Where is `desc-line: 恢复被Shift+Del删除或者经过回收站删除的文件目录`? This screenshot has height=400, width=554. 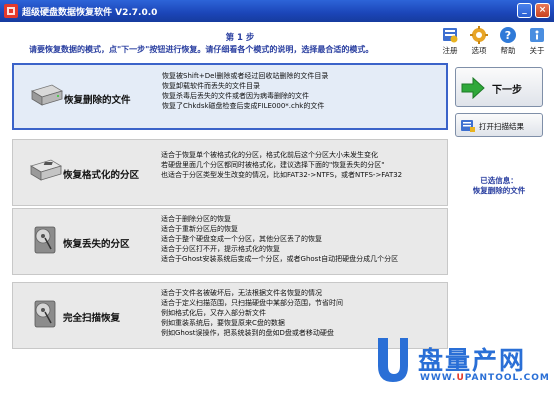
desc-line: 恢复被Shift+Del删除或者经过回收站删除的文件目录 is located at coordinates (245, 76).